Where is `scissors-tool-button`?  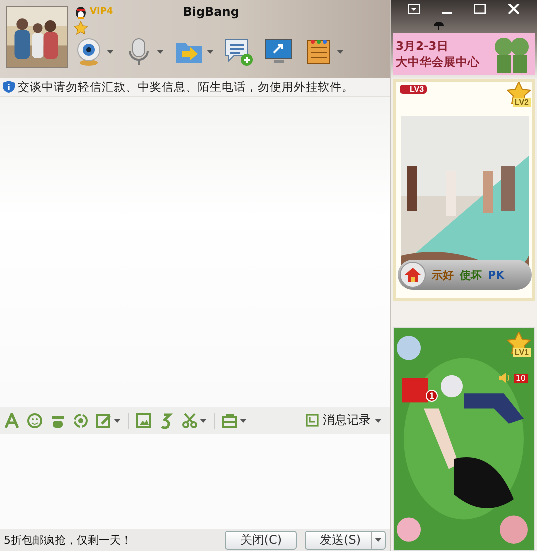 scissors-tool-button is located at coordinates (194, 420).